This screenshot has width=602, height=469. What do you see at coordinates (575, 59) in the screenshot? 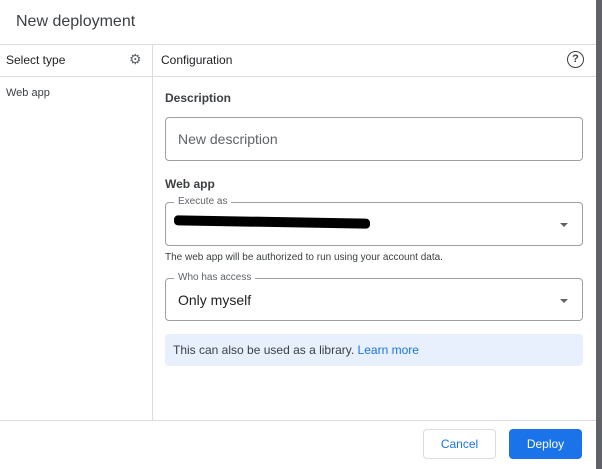
I see `help-icon: ?` at bounding box center [575, 59].